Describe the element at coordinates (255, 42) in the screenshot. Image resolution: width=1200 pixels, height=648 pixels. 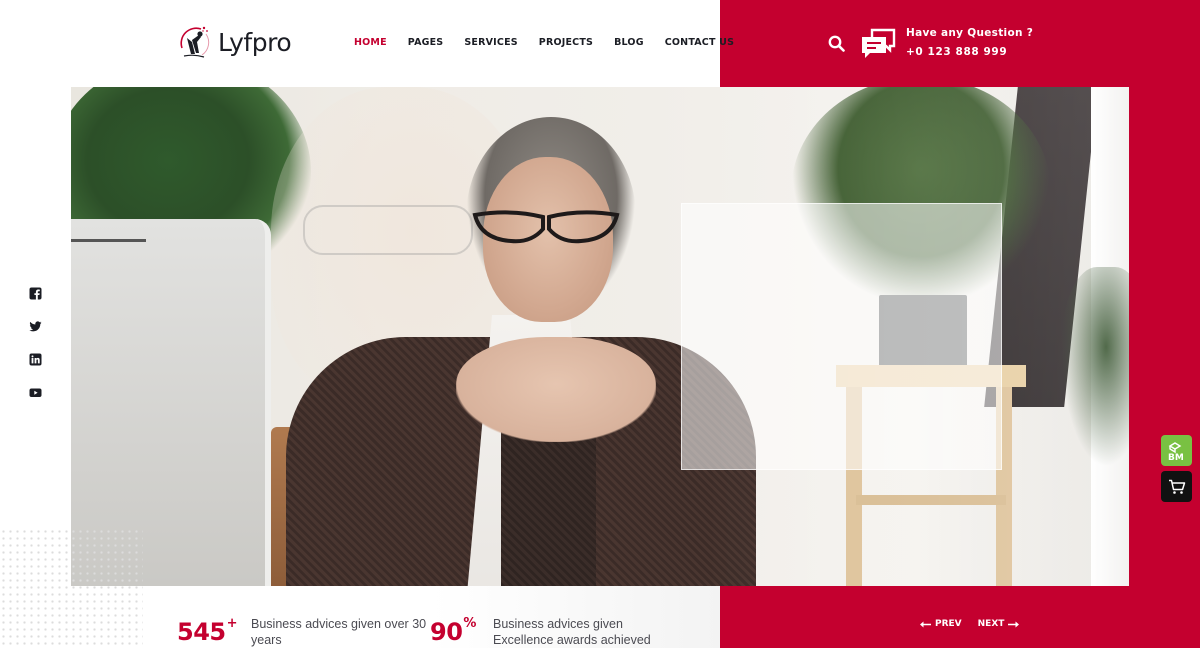
I see `brand-name: Lyfpro` at that location.